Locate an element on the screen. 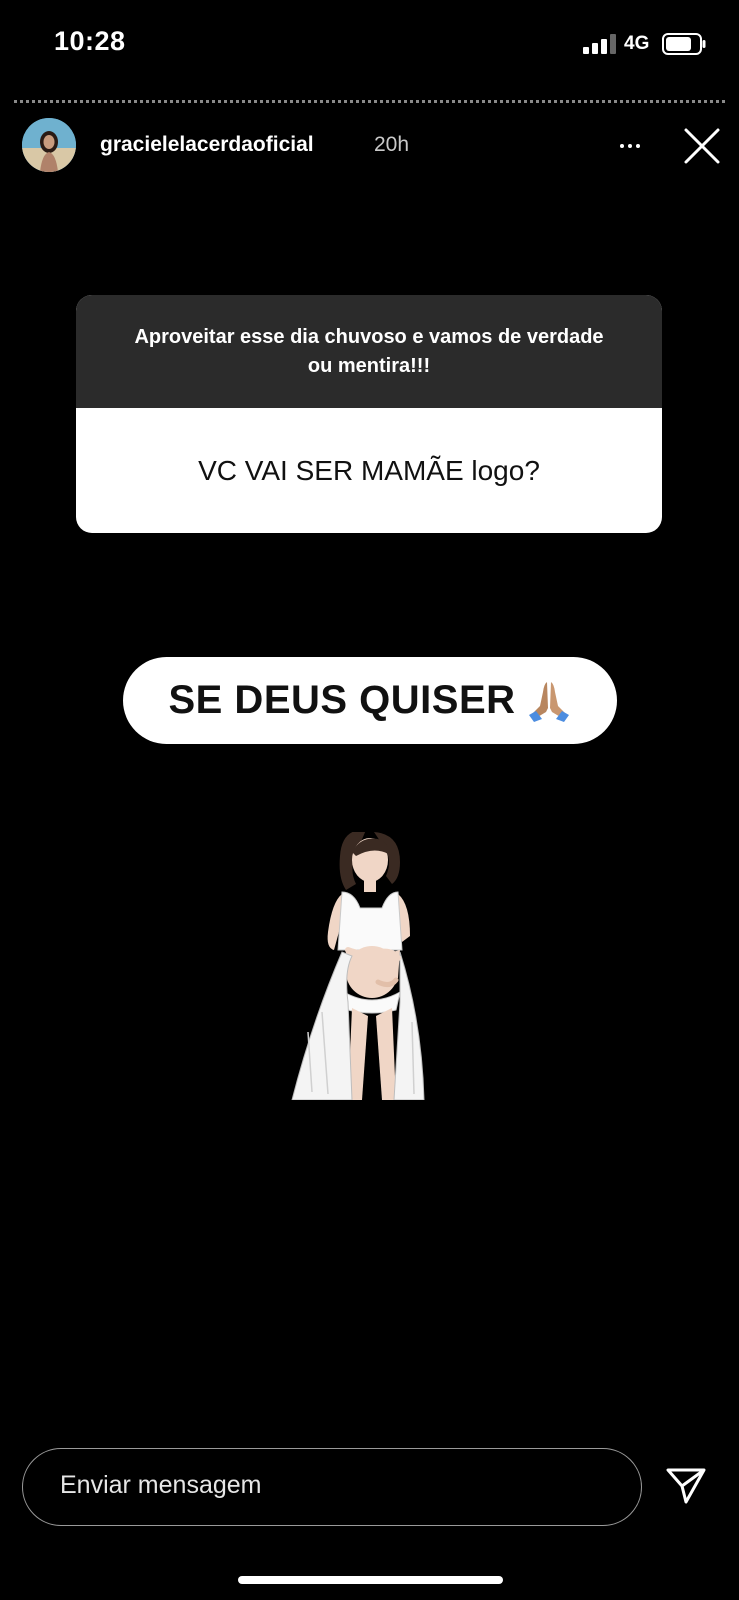  signal-icon is located at coordinates (599, 44).